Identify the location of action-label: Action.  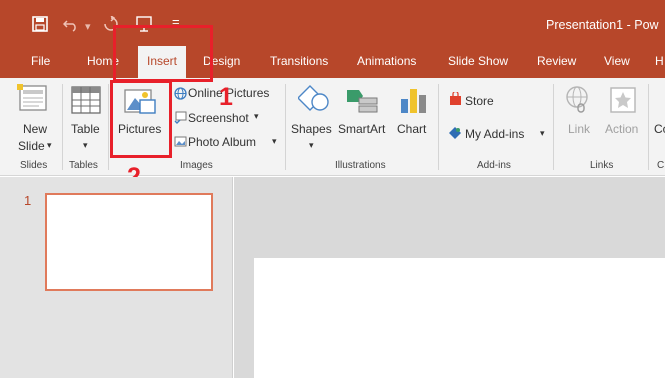
(621, 129).